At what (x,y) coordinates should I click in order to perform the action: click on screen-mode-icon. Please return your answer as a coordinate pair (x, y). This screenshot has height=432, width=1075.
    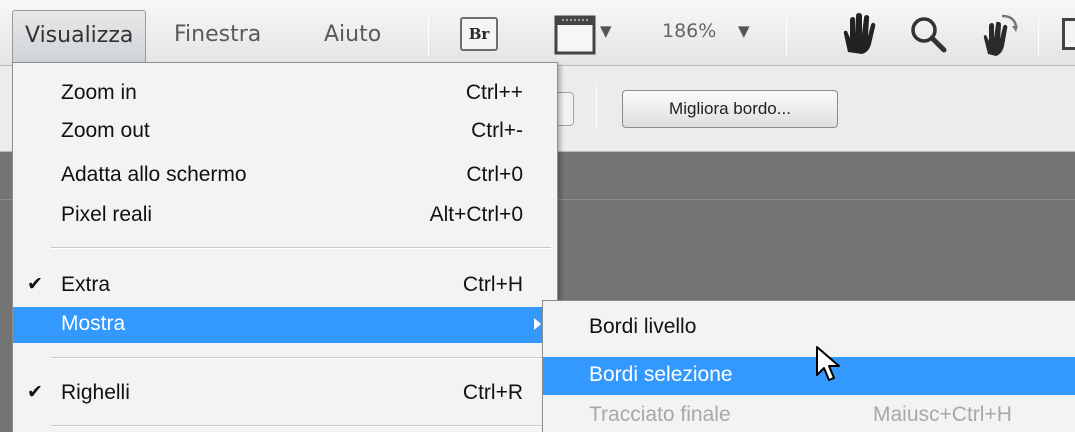
    Looking at the image, I should click on (1068, 34).